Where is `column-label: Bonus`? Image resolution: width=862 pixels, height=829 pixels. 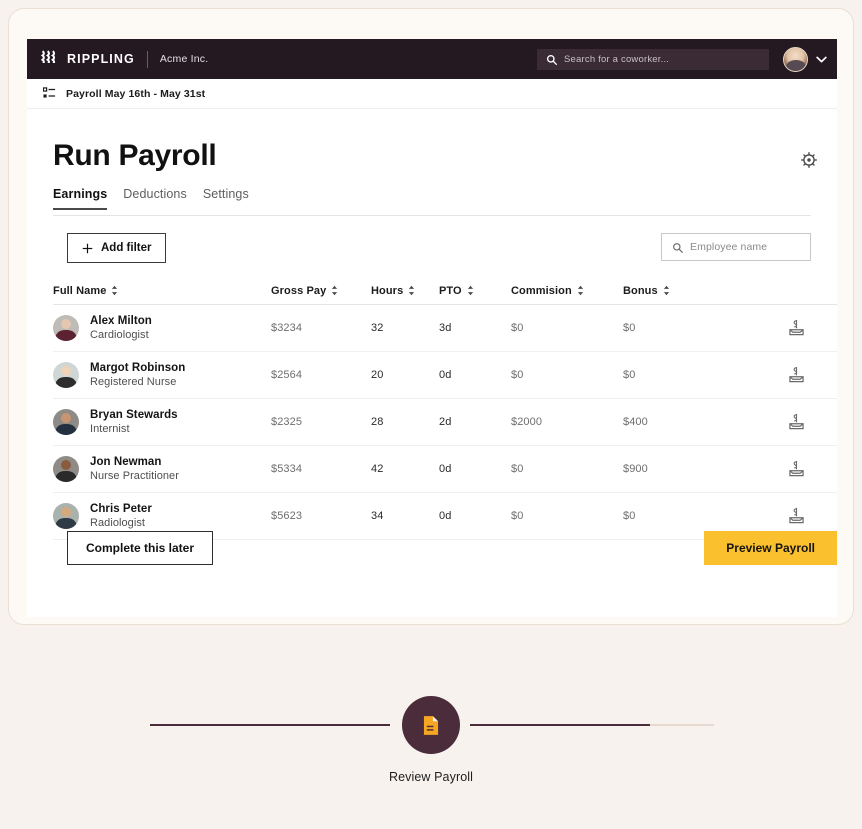 column-label: Bonus is located at coordinates (640, 290).